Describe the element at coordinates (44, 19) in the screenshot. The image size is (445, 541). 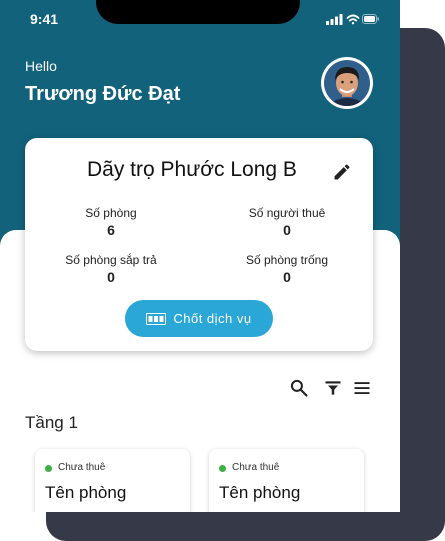
I see `status-time: 9:41` at that location.